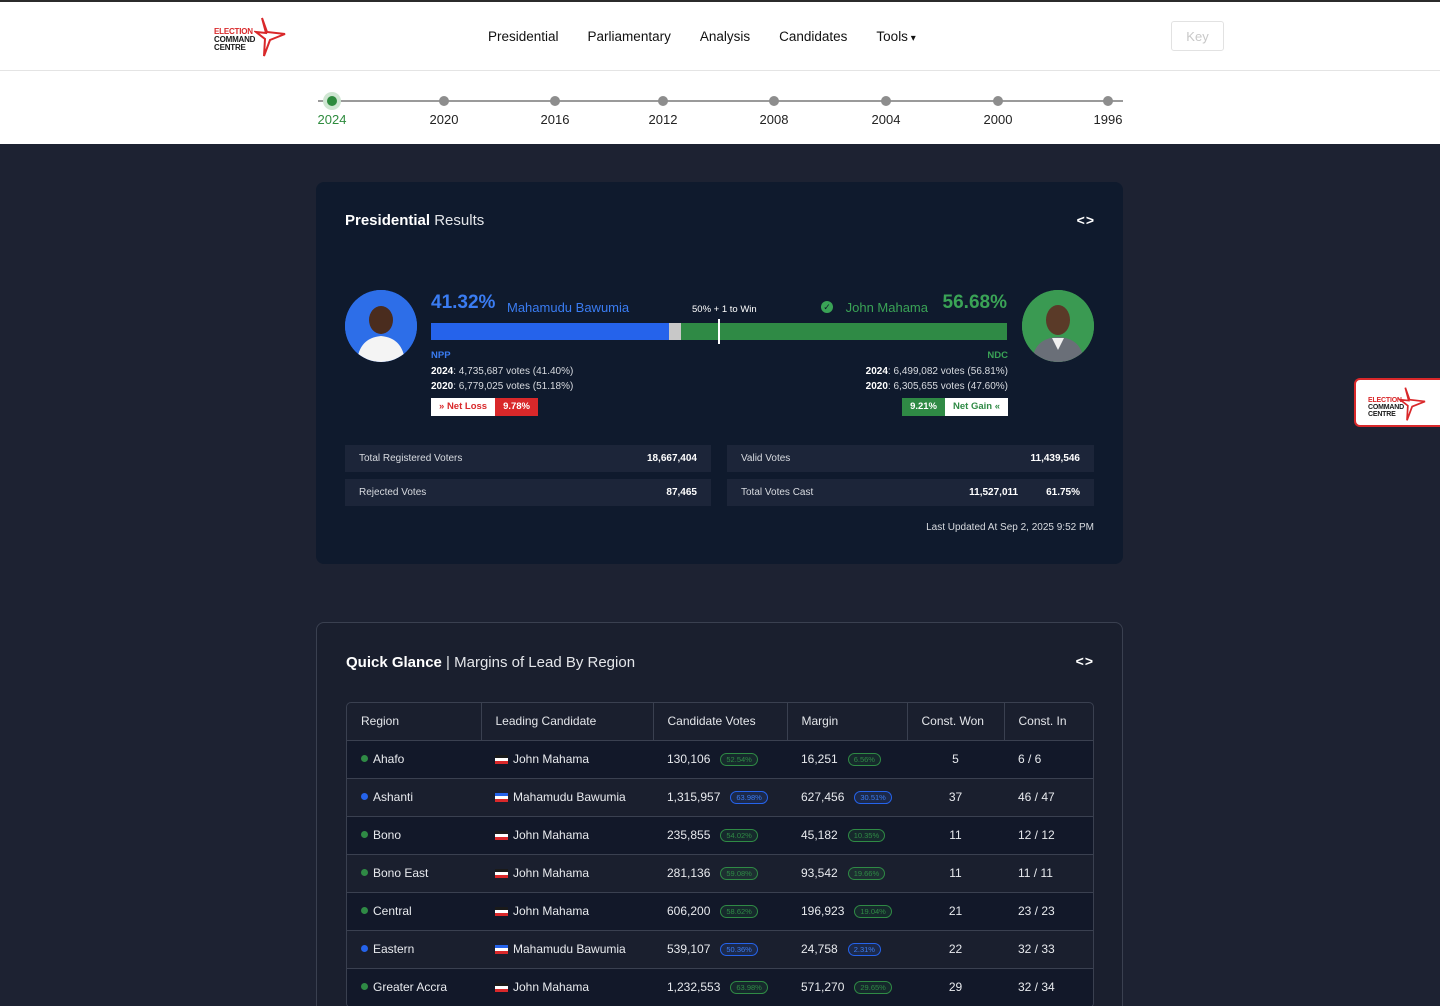 This screenshot has height=1006, width=1440. What do you see at coordinates (415, 220) in the screenshot?
I see `card-title: Presidential Results` at bounding box center [415, 220].